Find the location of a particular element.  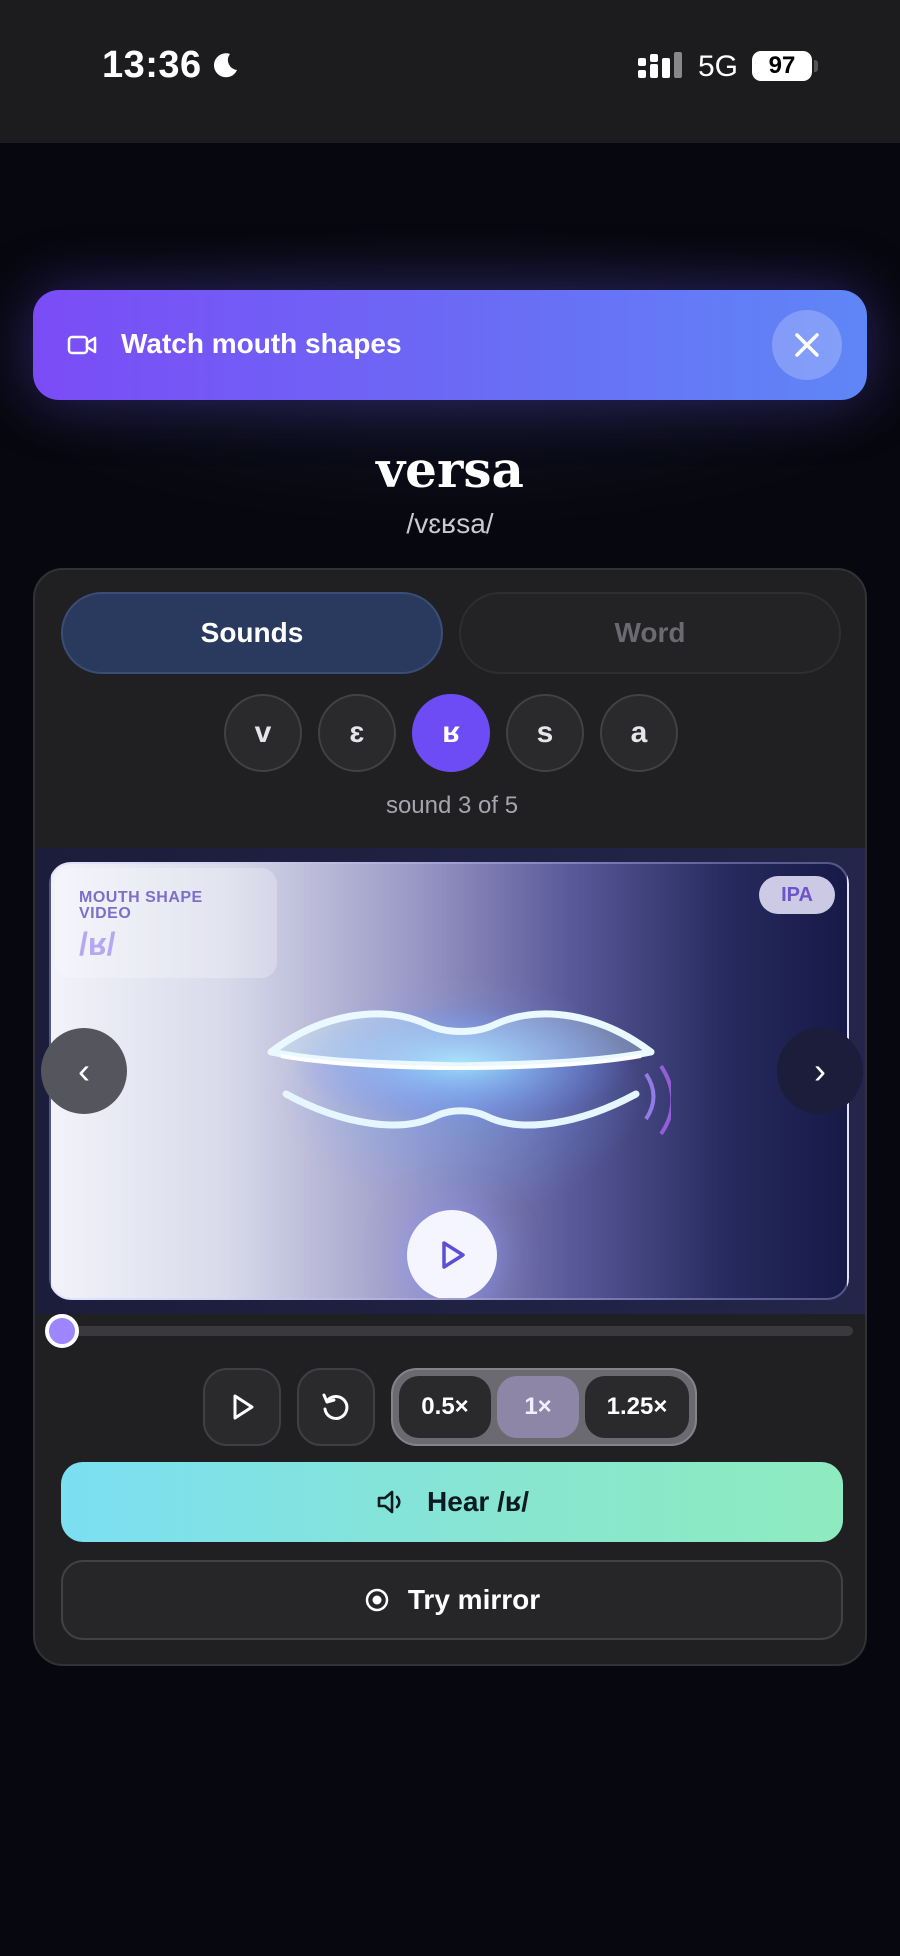

speed-option-1: 1× is located at coordinates (538, 1407).